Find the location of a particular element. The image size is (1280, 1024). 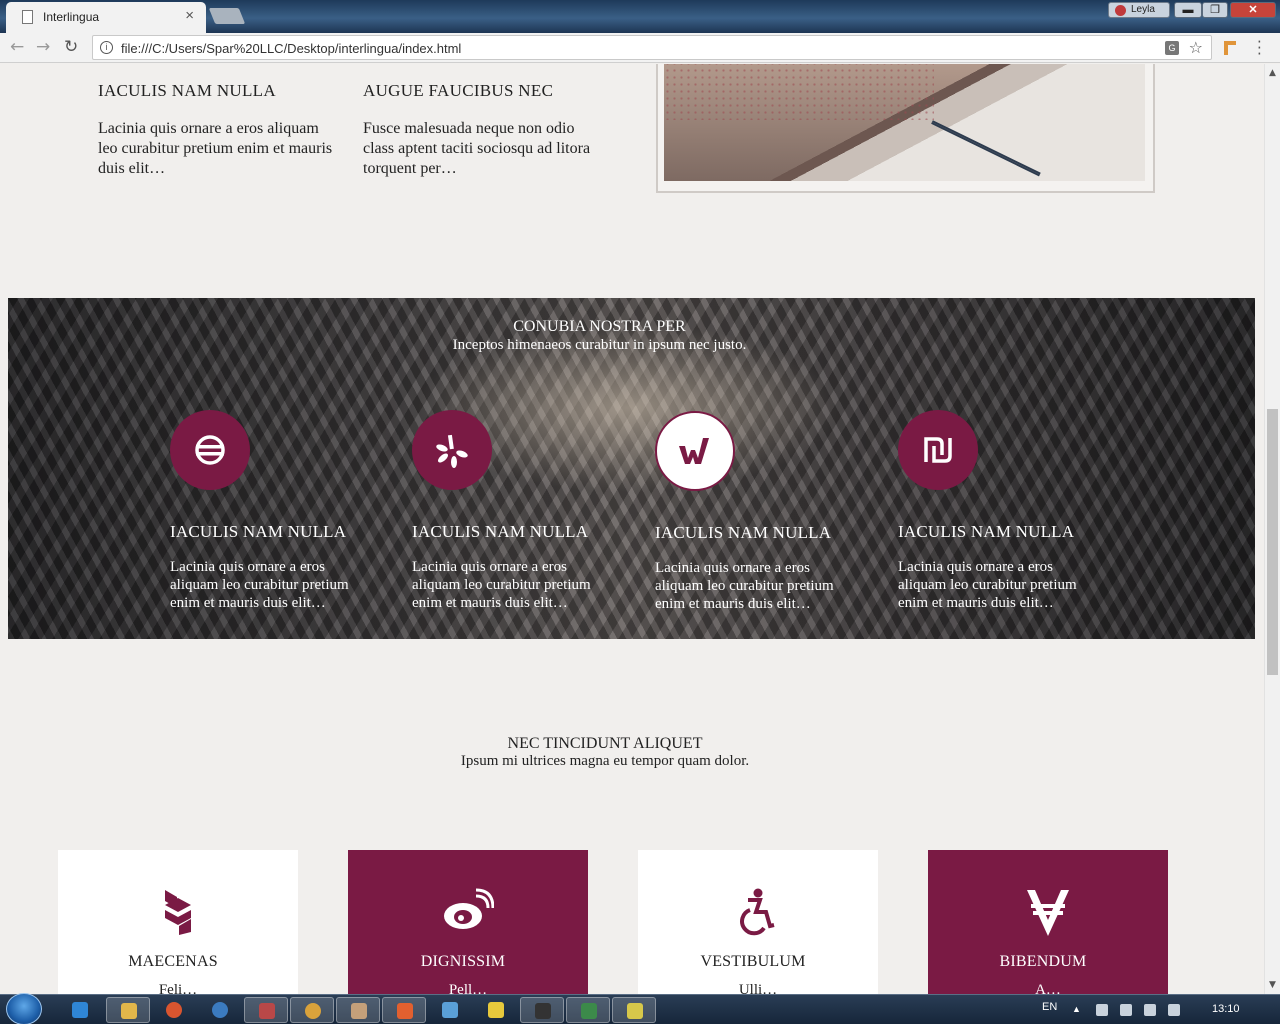

close-window-button: ✕ is located at coordinates (1253, 10).